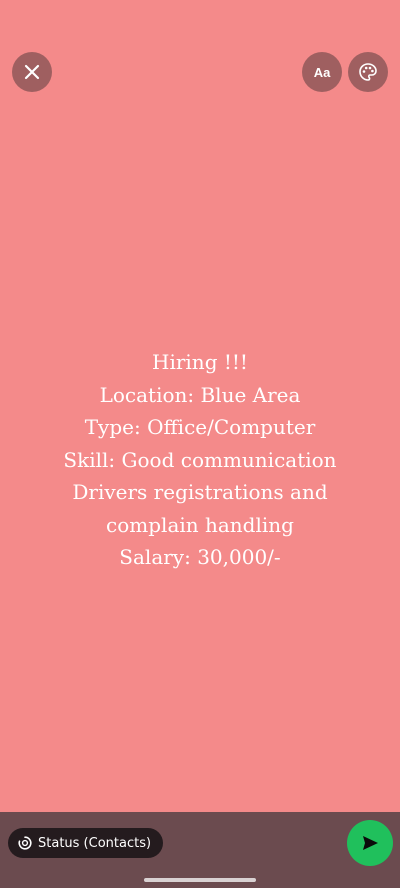 This screenshot has height=888, width=400. I want to click on palette-icon, so click(368, 72).